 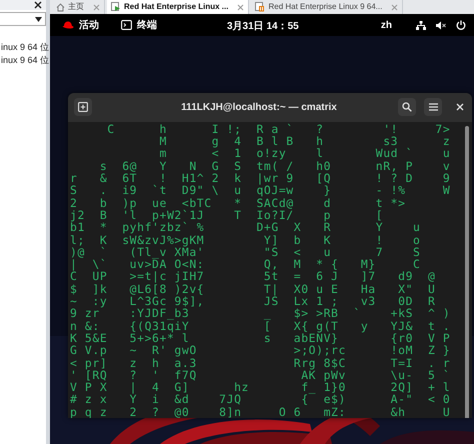 I want to click on volume-muted-icon, so click(x=441, y=25).